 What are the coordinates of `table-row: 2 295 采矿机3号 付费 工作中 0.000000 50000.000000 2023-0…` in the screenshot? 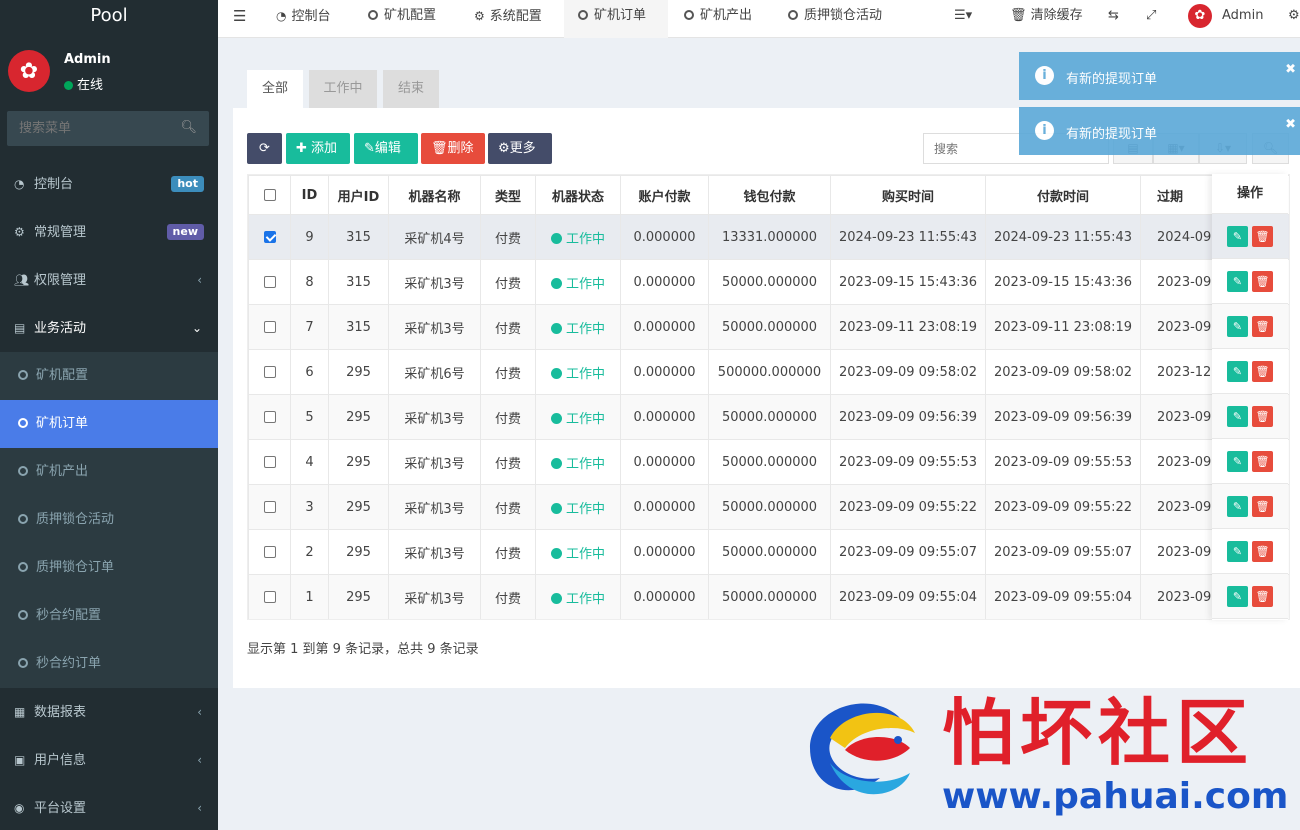 It's located at (768, 552).